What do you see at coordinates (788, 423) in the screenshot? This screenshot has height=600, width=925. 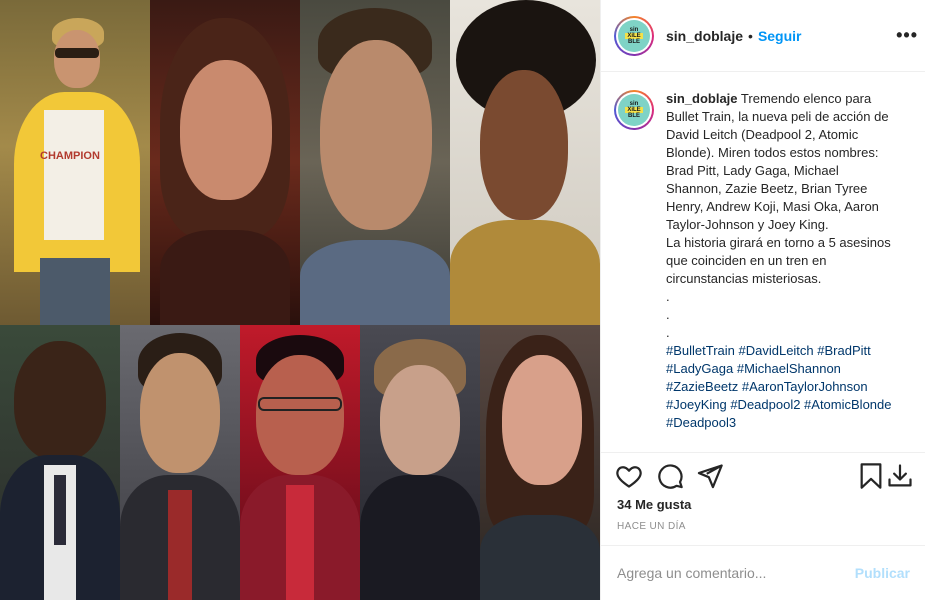 I see `hashtag-line: #Deadpool3` at bounding box center [788, 423].